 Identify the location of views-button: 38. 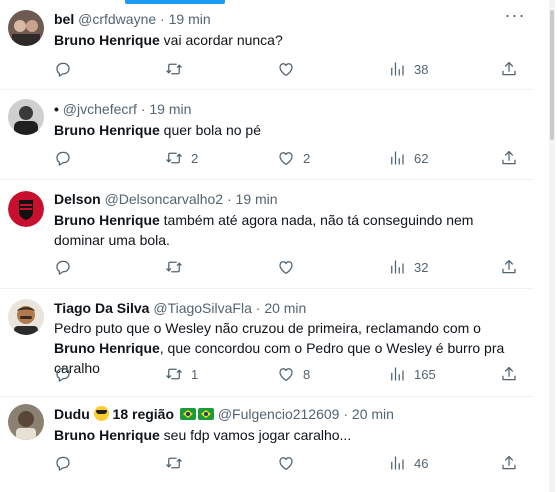
(408, 69).